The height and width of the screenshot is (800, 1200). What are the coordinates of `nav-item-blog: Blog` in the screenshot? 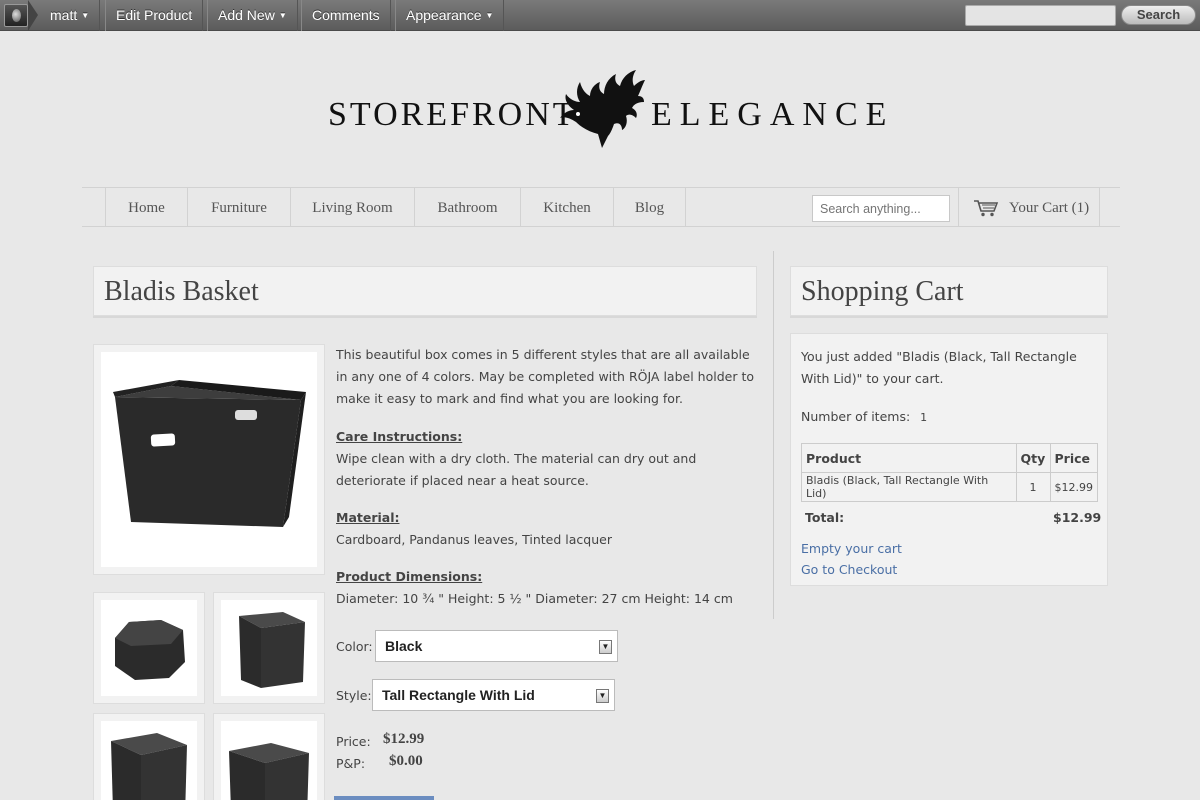 It's located at (649, 207).